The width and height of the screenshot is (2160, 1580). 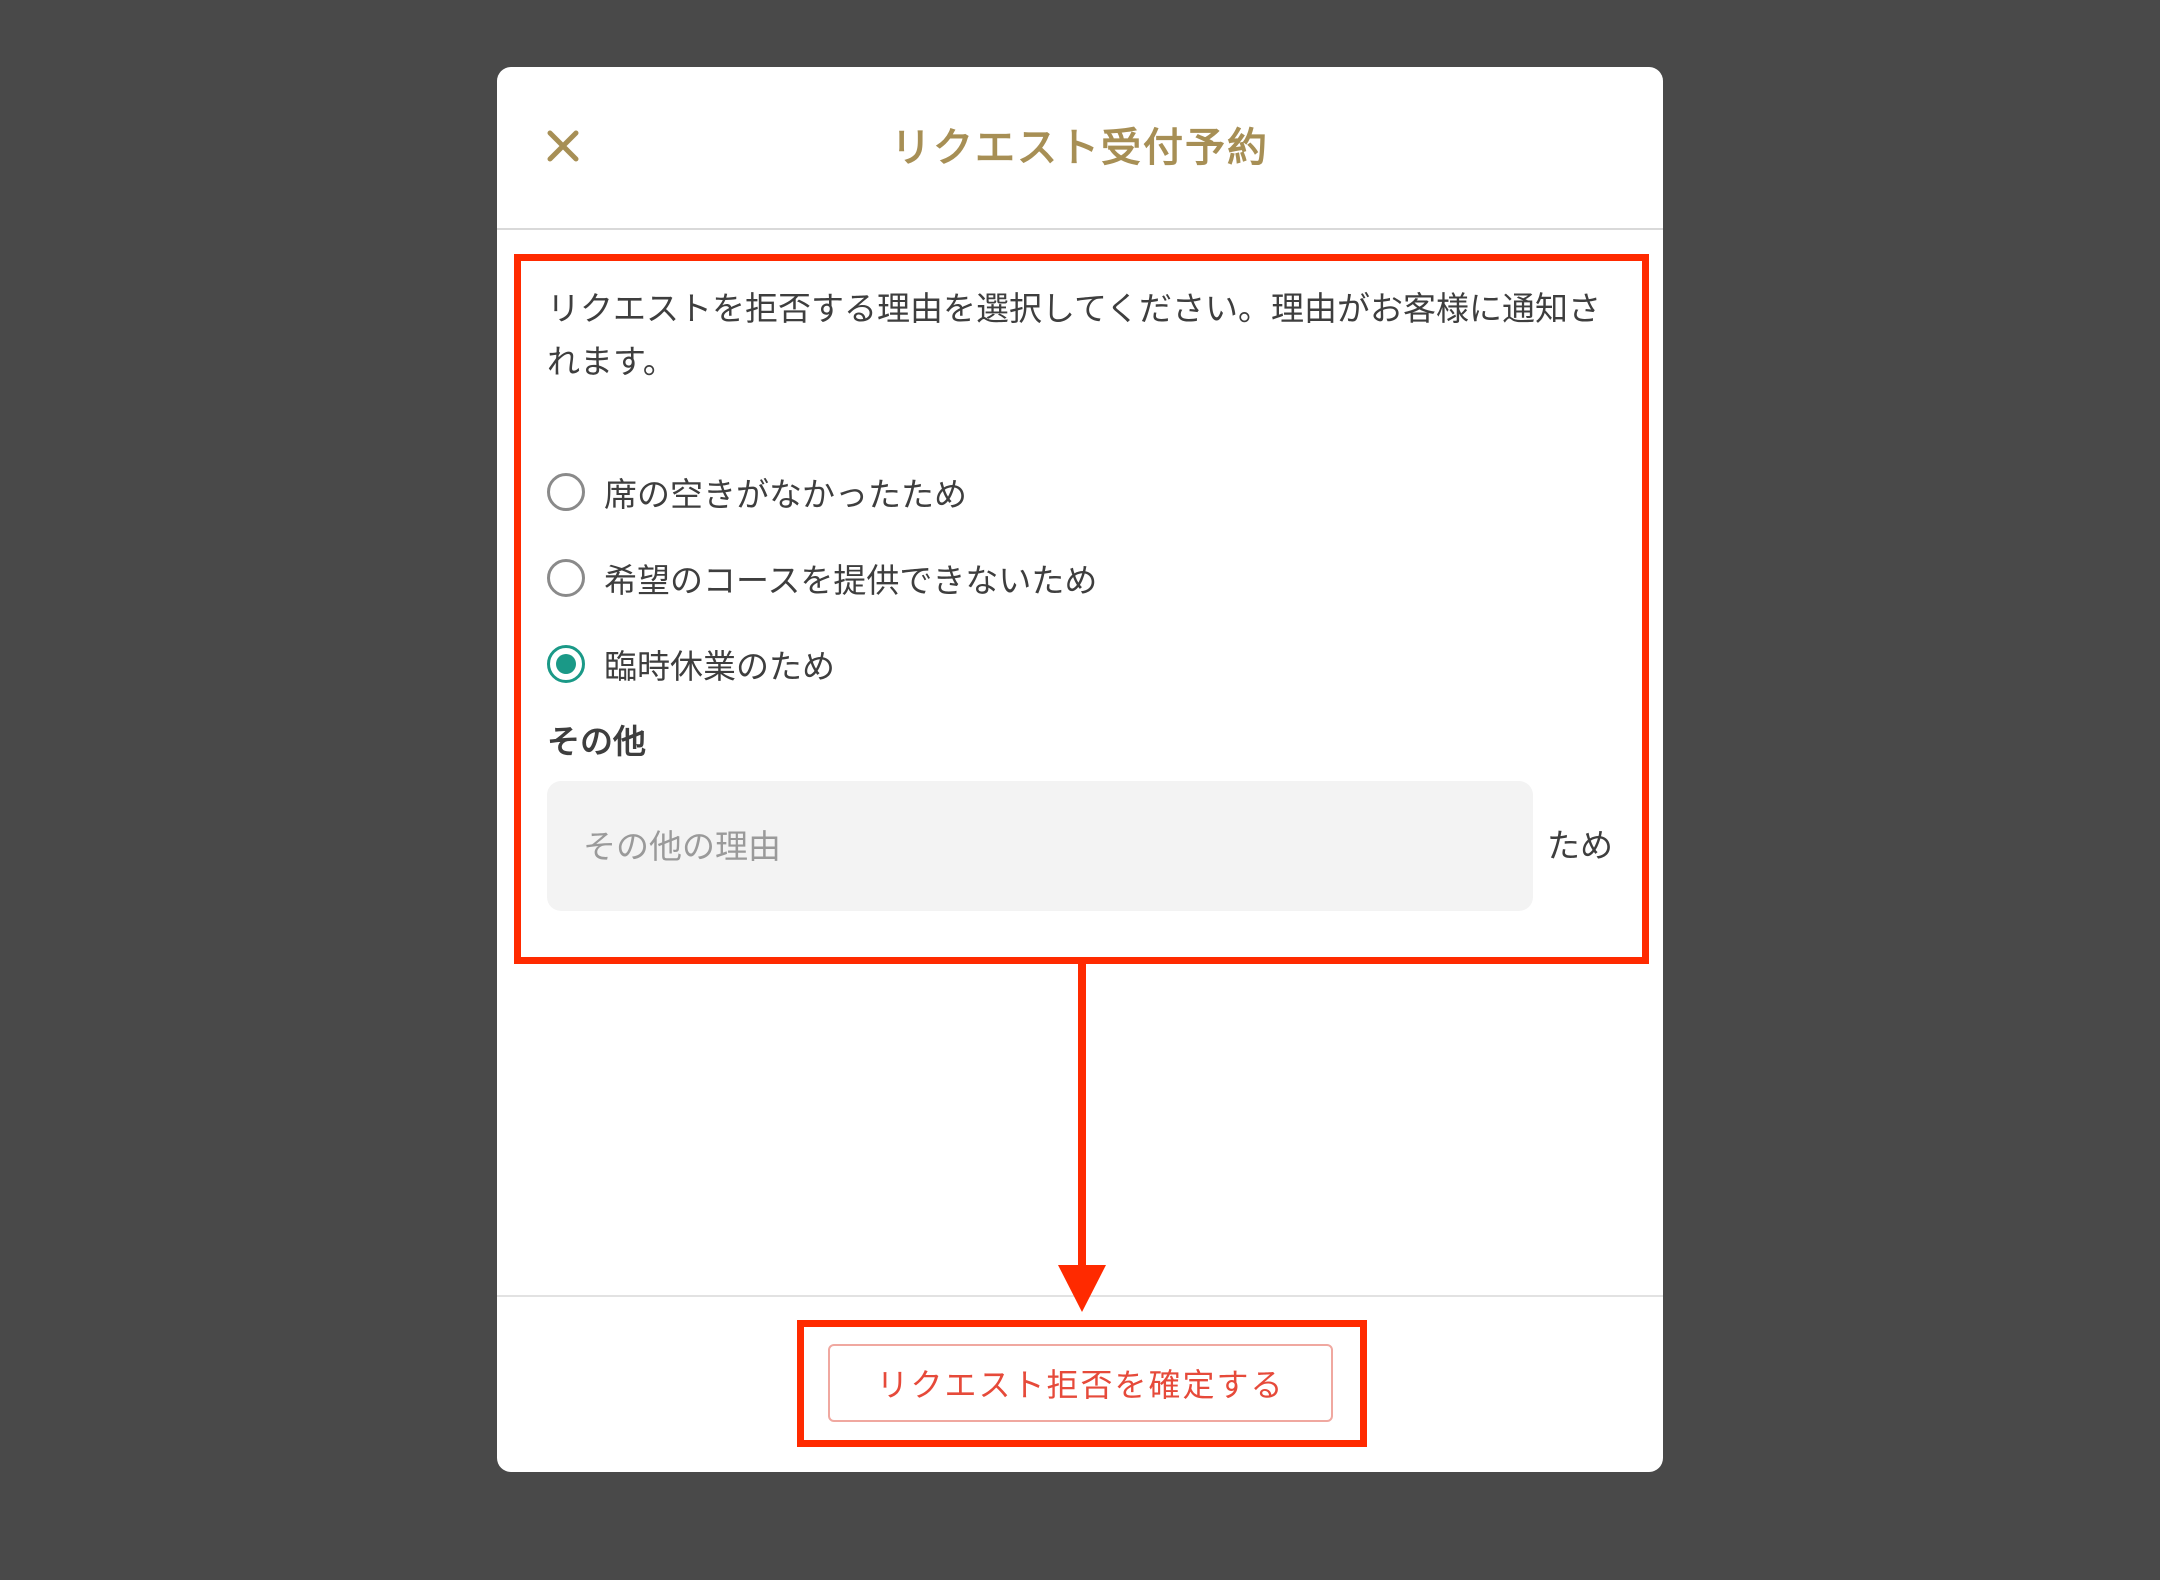 I want to click on close-button, so click(x=563, y=146).